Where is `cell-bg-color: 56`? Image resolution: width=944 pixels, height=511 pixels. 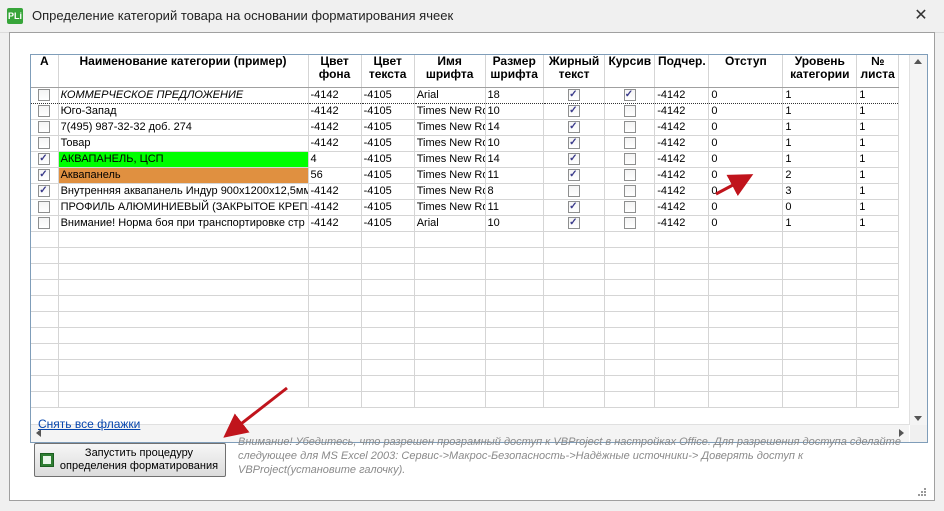 cell-bg-color: 56 is located at coordinates (335, 175).